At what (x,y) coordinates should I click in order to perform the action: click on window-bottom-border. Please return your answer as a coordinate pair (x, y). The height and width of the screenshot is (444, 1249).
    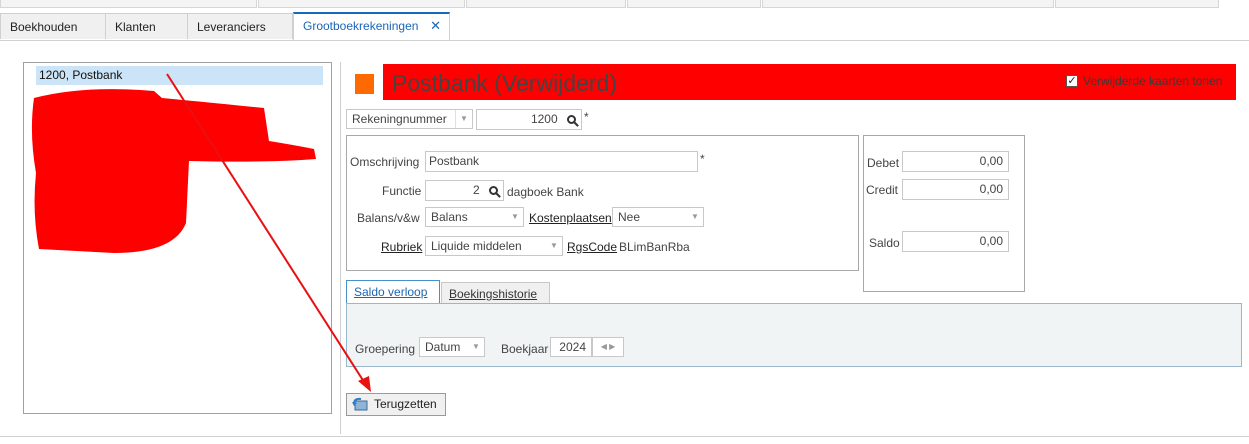
    Looking at the image, I should click on (624, 436).